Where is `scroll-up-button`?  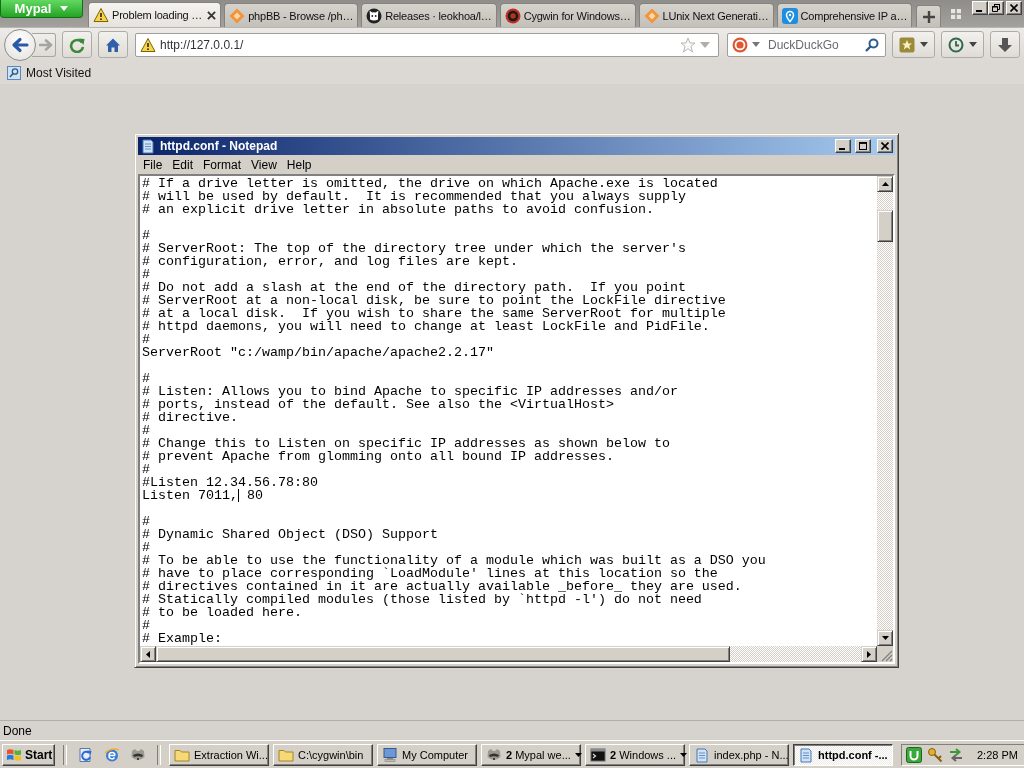
scroll-up-button is located at coordinates (885, 184).